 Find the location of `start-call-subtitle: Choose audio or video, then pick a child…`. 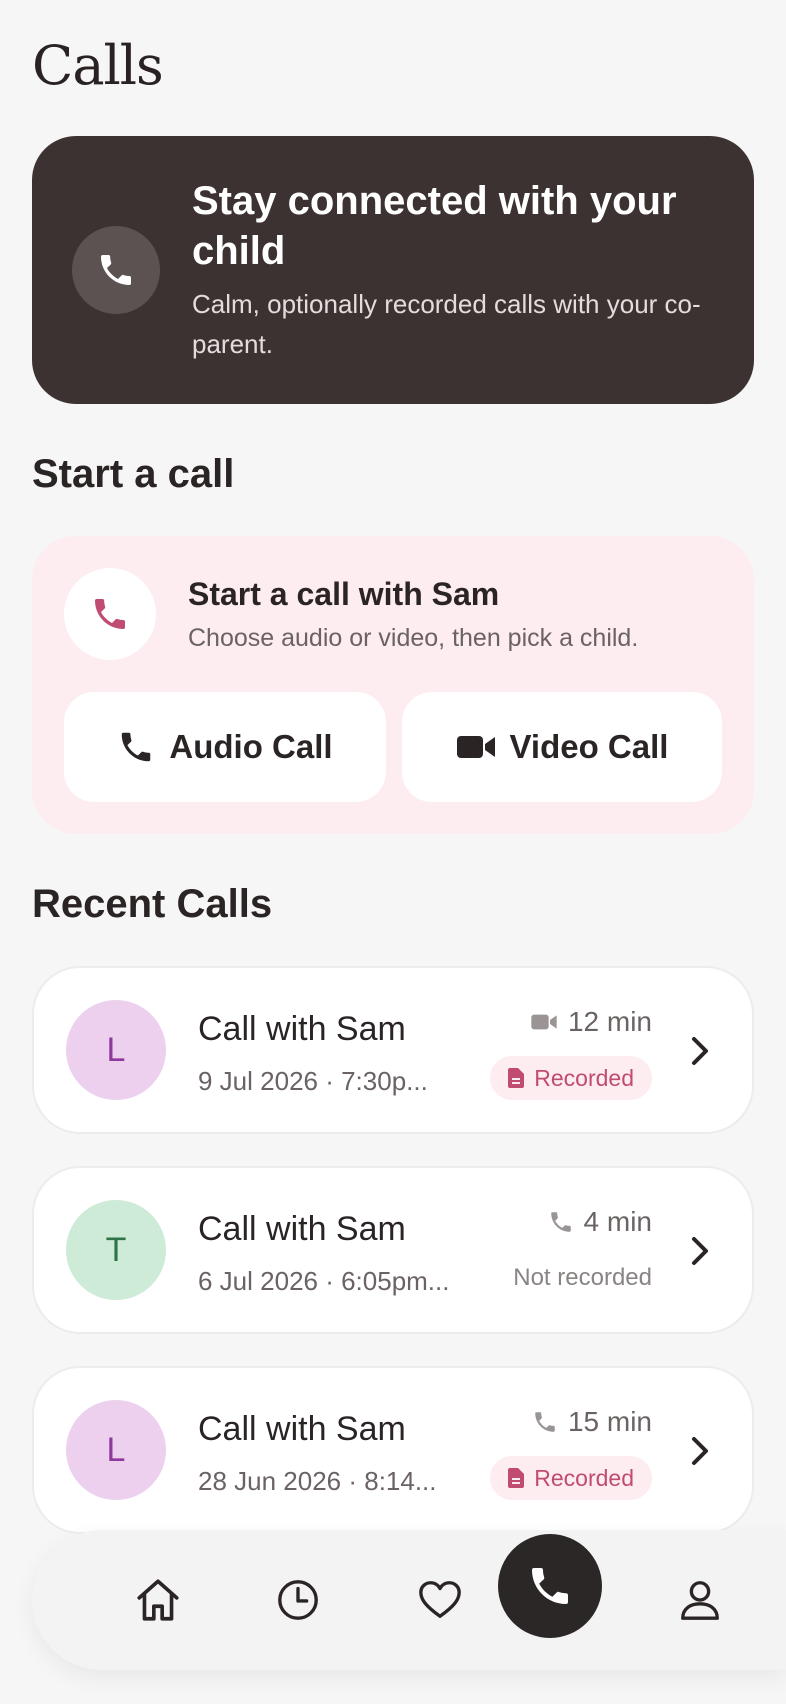

start-call-subtitle: Choose audio or video, then pick a child… is located at coordinates (413, 638).